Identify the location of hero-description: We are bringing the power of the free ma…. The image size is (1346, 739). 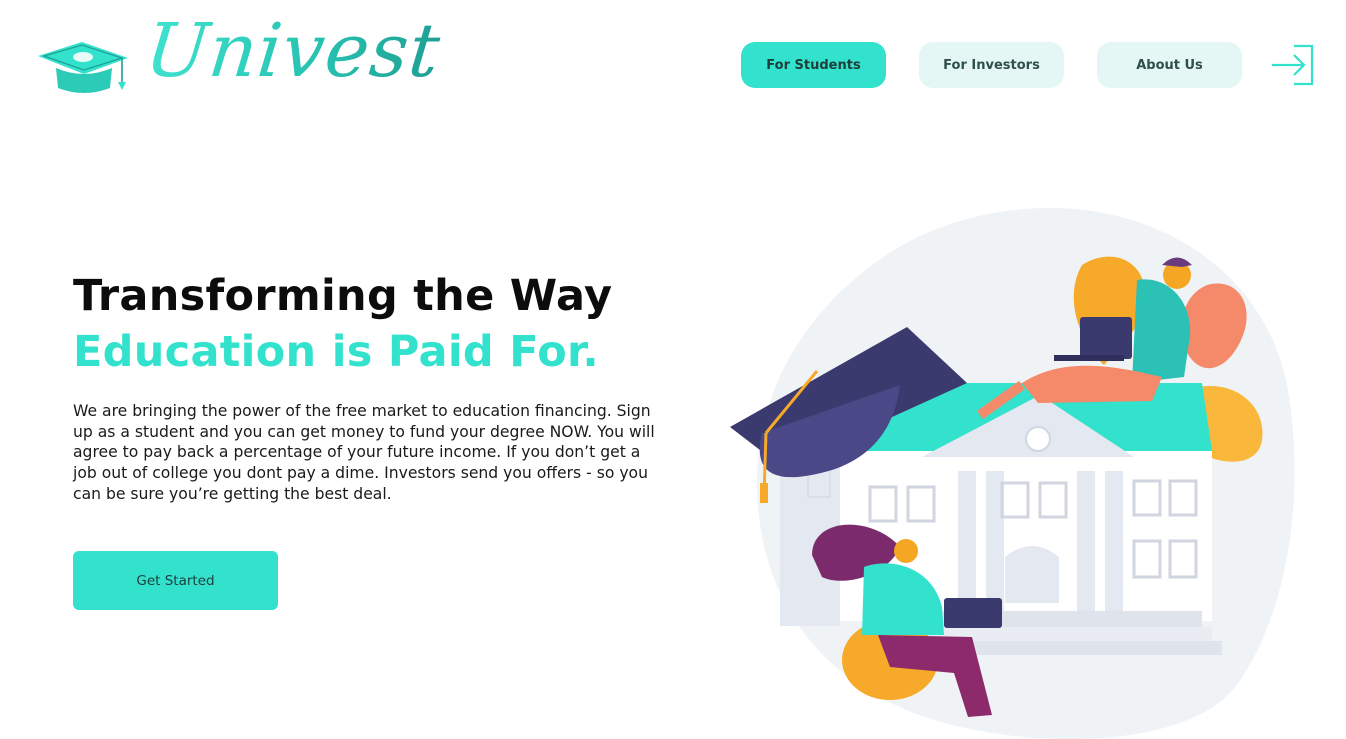
(364, 452).